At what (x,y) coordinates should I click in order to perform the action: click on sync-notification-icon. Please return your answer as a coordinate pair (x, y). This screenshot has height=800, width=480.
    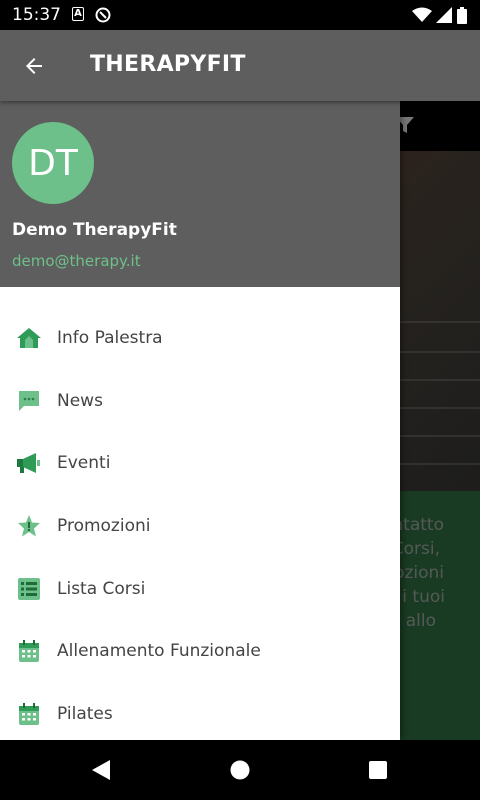
    Looking at the image, I should click on (103, 17).